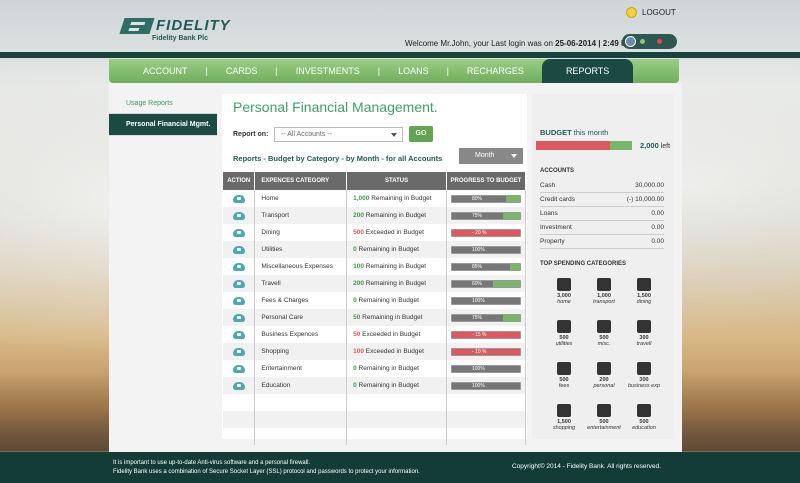  What do you see at coordinates (604, 380) in the screenshot?
I see `spending-category: 200 personal` at bounding box center [604, 380].